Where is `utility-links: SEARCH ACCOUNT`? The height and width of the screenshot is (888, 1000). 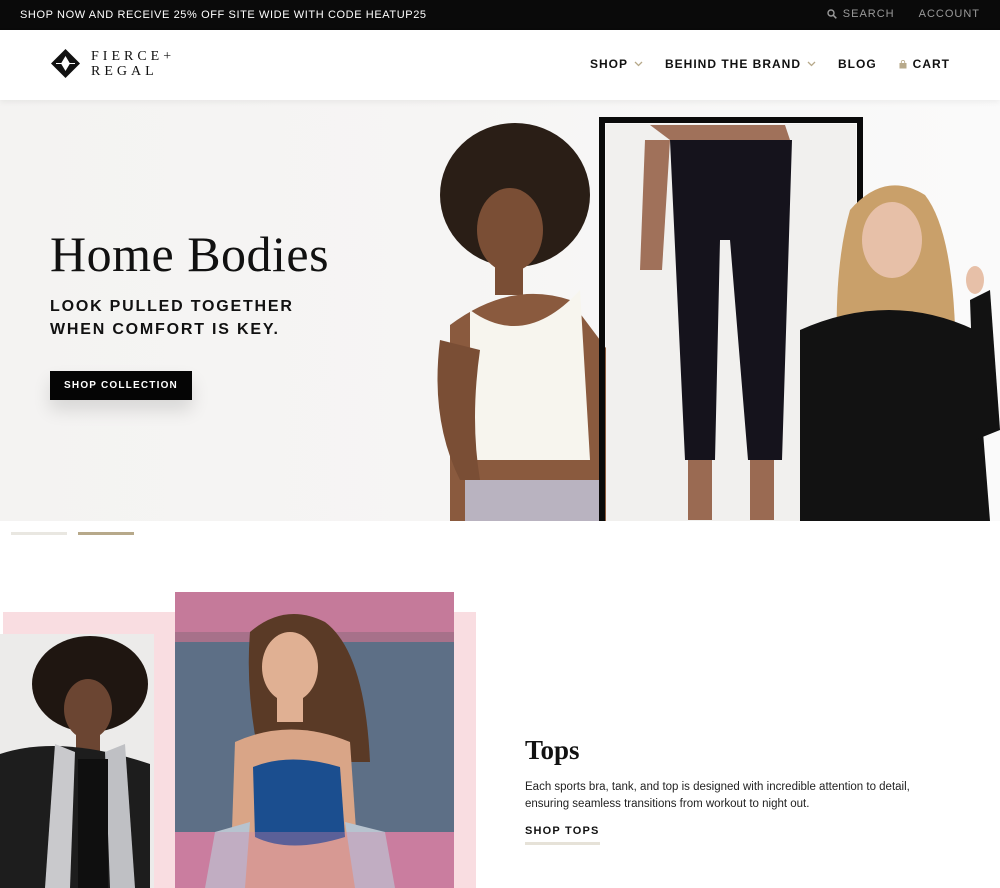
utility-links: SEARCH ACCOUNT is located at coordinates (903, 14).